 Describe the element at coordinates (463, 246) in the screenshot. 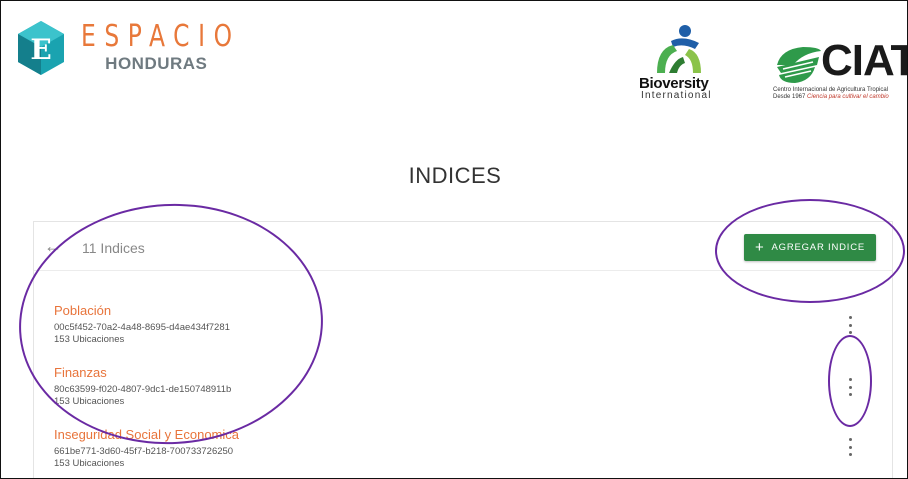

I see `card-header: ← 11 Indices + AGREGAR INDICE` at that location.